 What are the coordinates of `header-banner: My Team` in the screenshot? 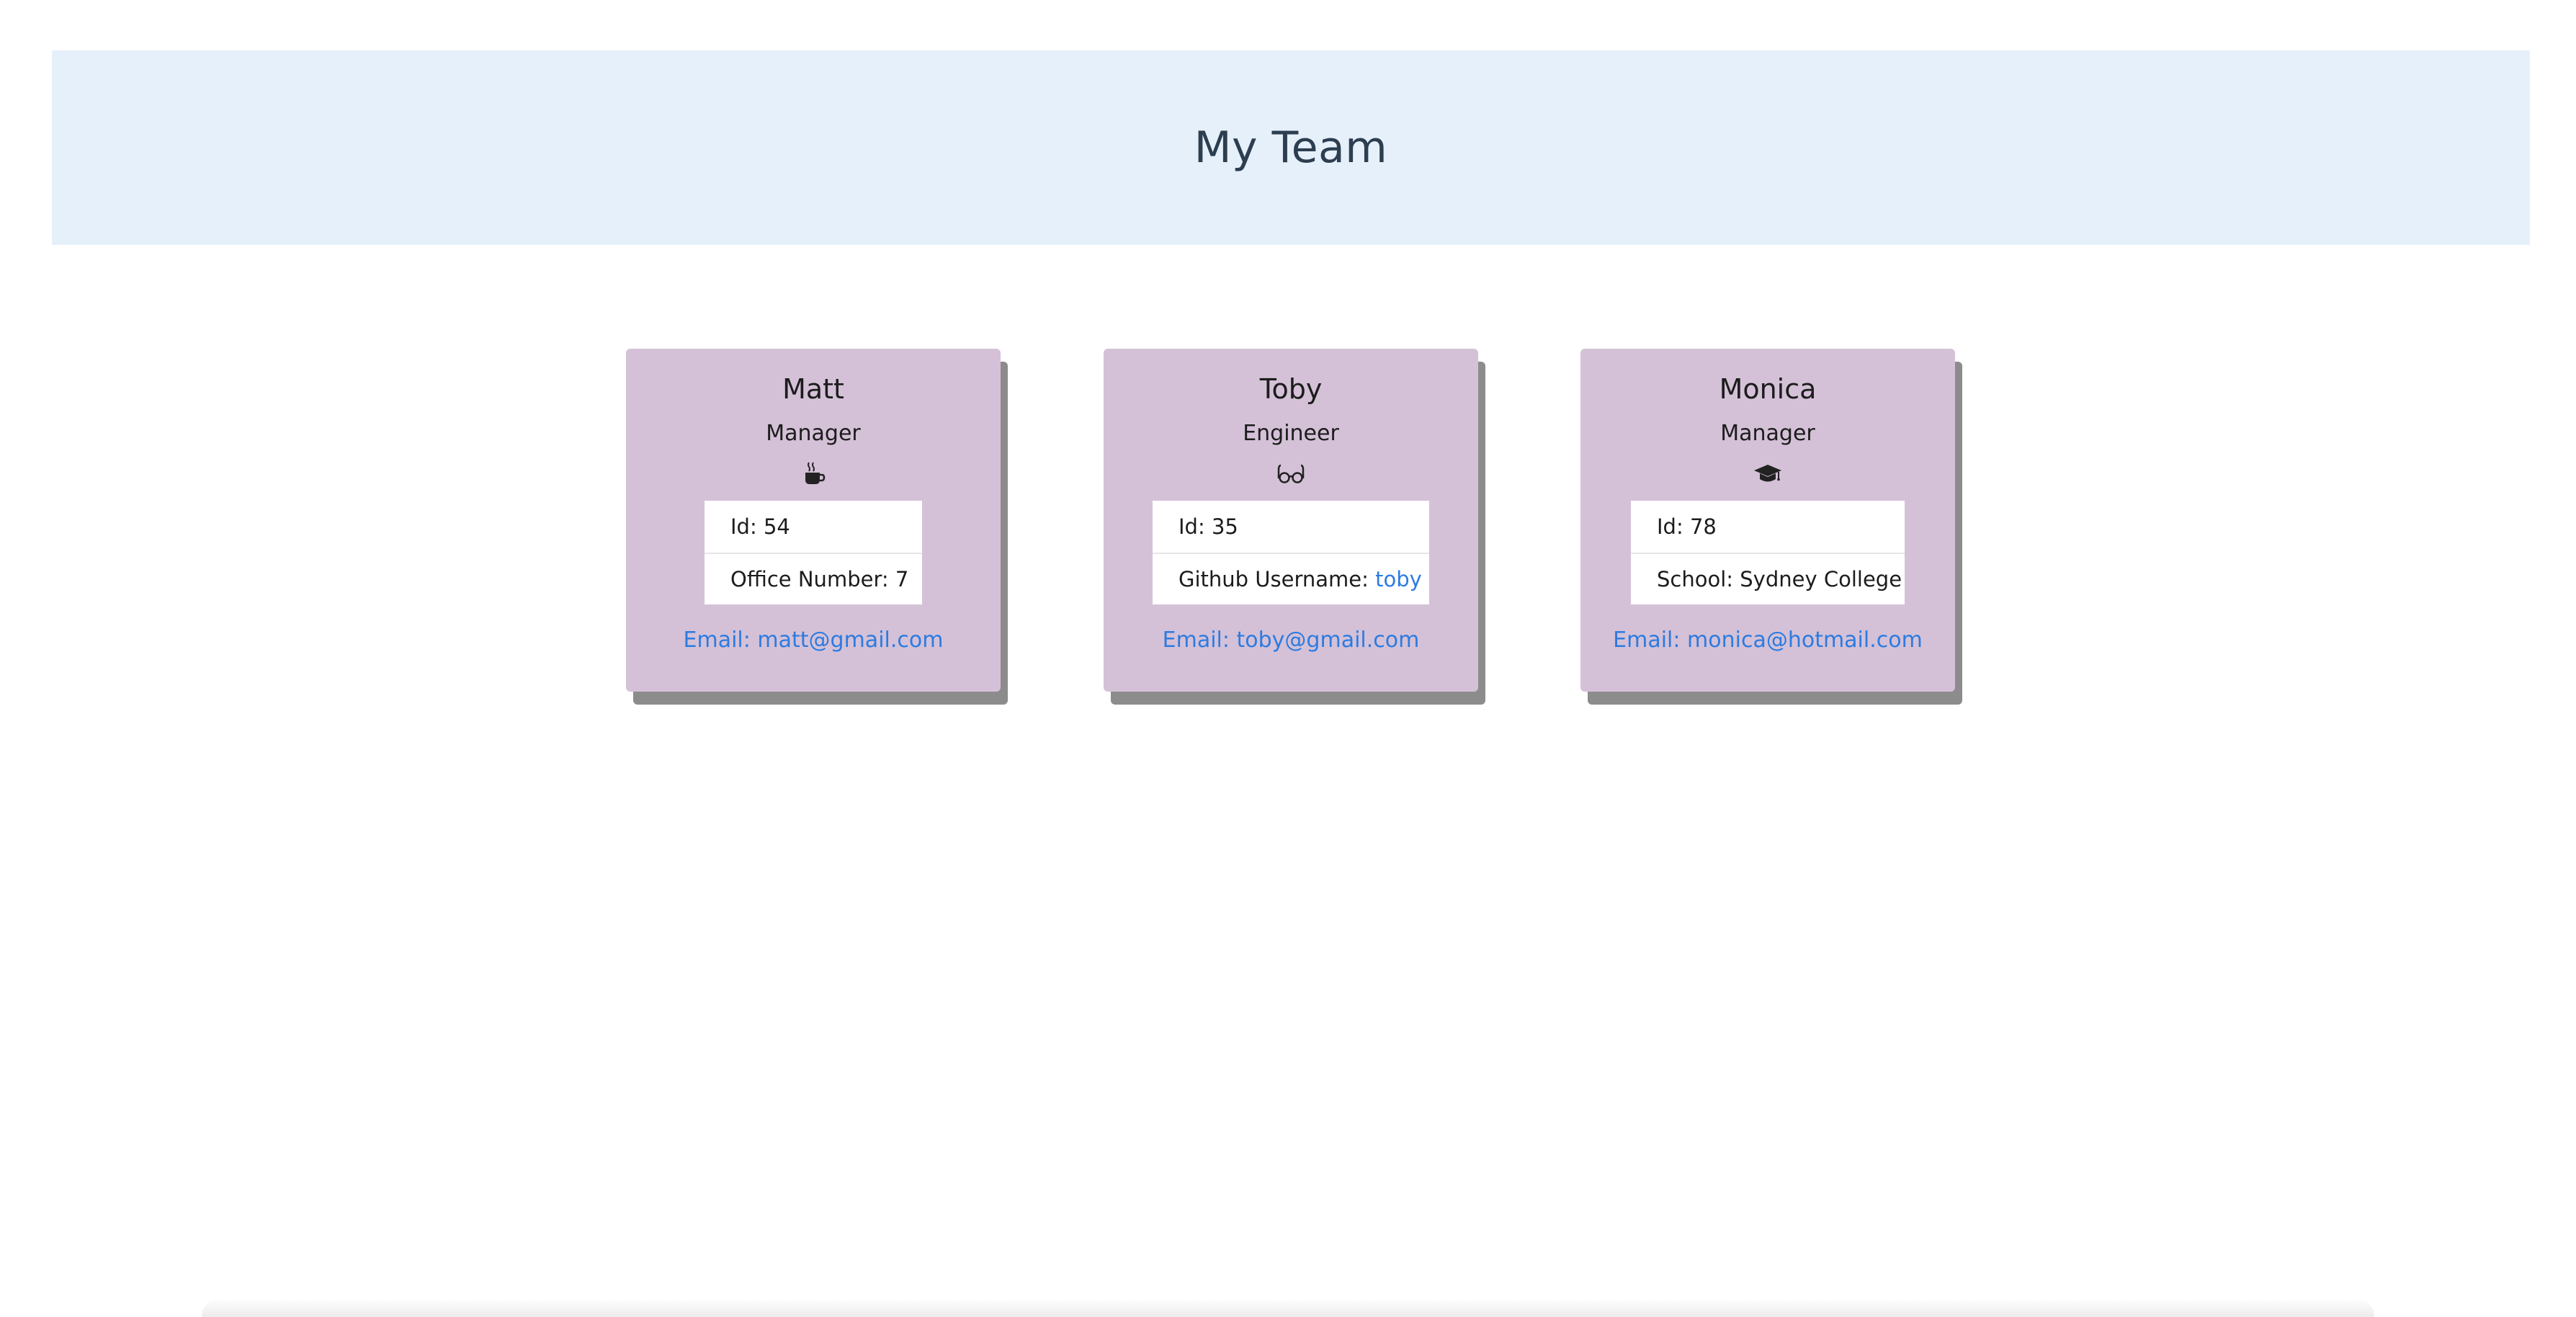 It's located at (1291, 147).